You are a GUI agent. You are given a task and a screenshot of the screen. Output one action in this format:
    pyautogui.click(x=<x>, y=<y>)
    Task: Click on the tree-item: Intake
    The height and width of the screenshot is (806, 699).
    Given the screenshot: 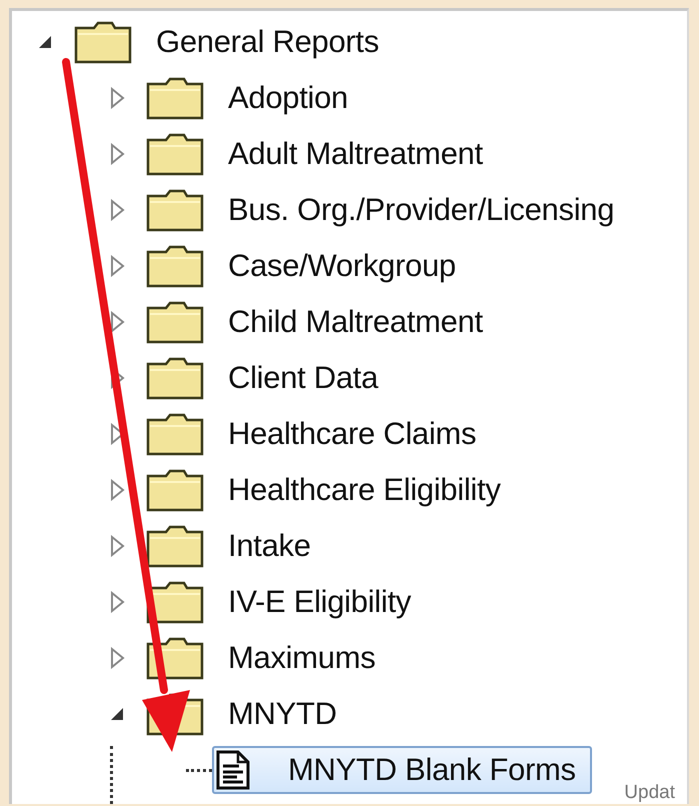 What is the action you would take?
    pyautogui.click(x=234, y=546)
    